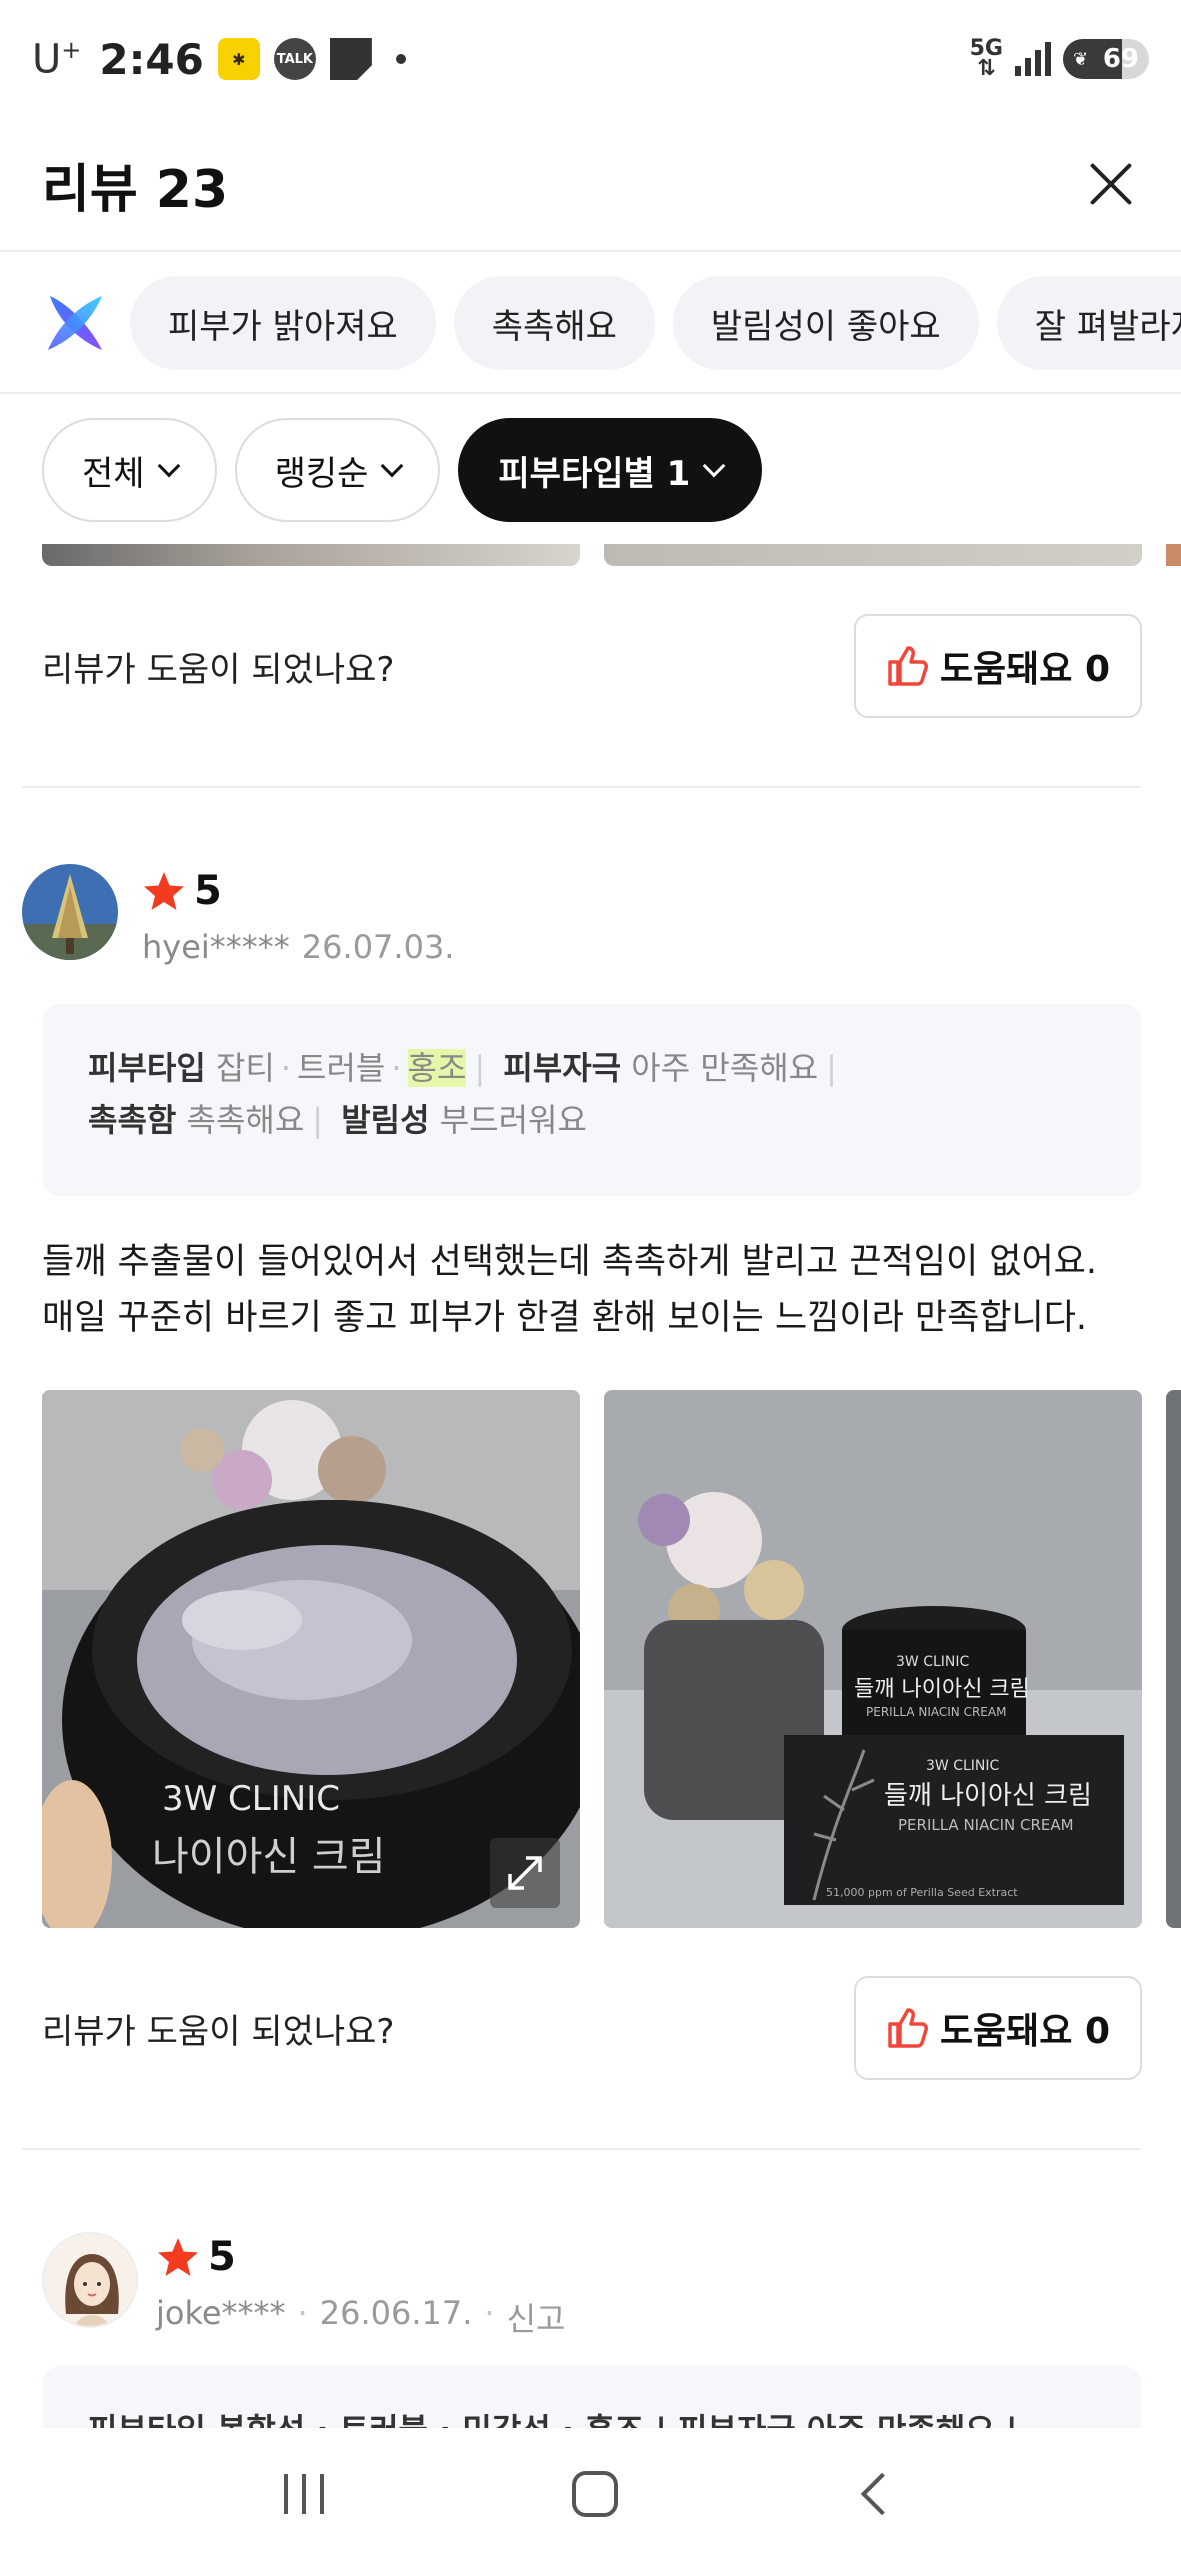 The width and height of the screenshot is (1181, 2560). Describe the element at coordinates (882, 2494) in the screenshot. I see `back-button` at that location.